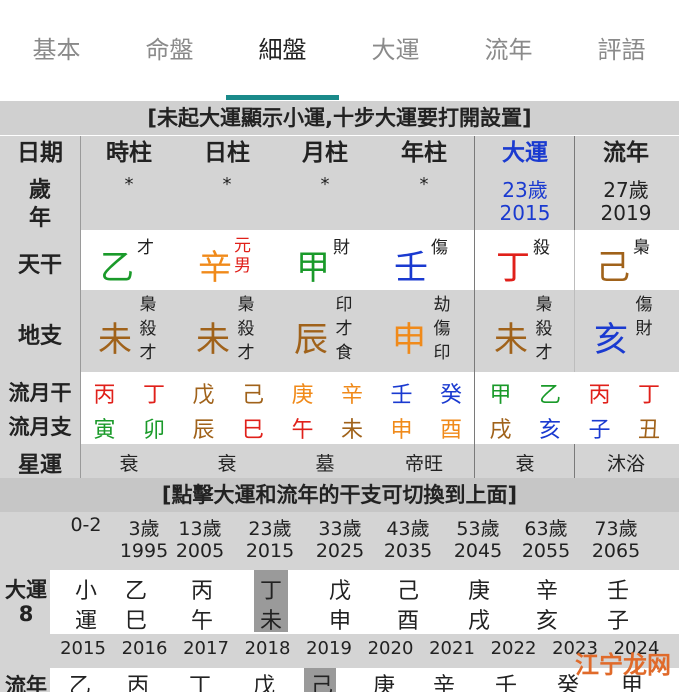 The height and width of the screenshot is (692, 679). What do you see at coordinates (340, 589) in the screenshot?
I see `dayun-gan-cell: 戊` at bounding box center [340, 589].